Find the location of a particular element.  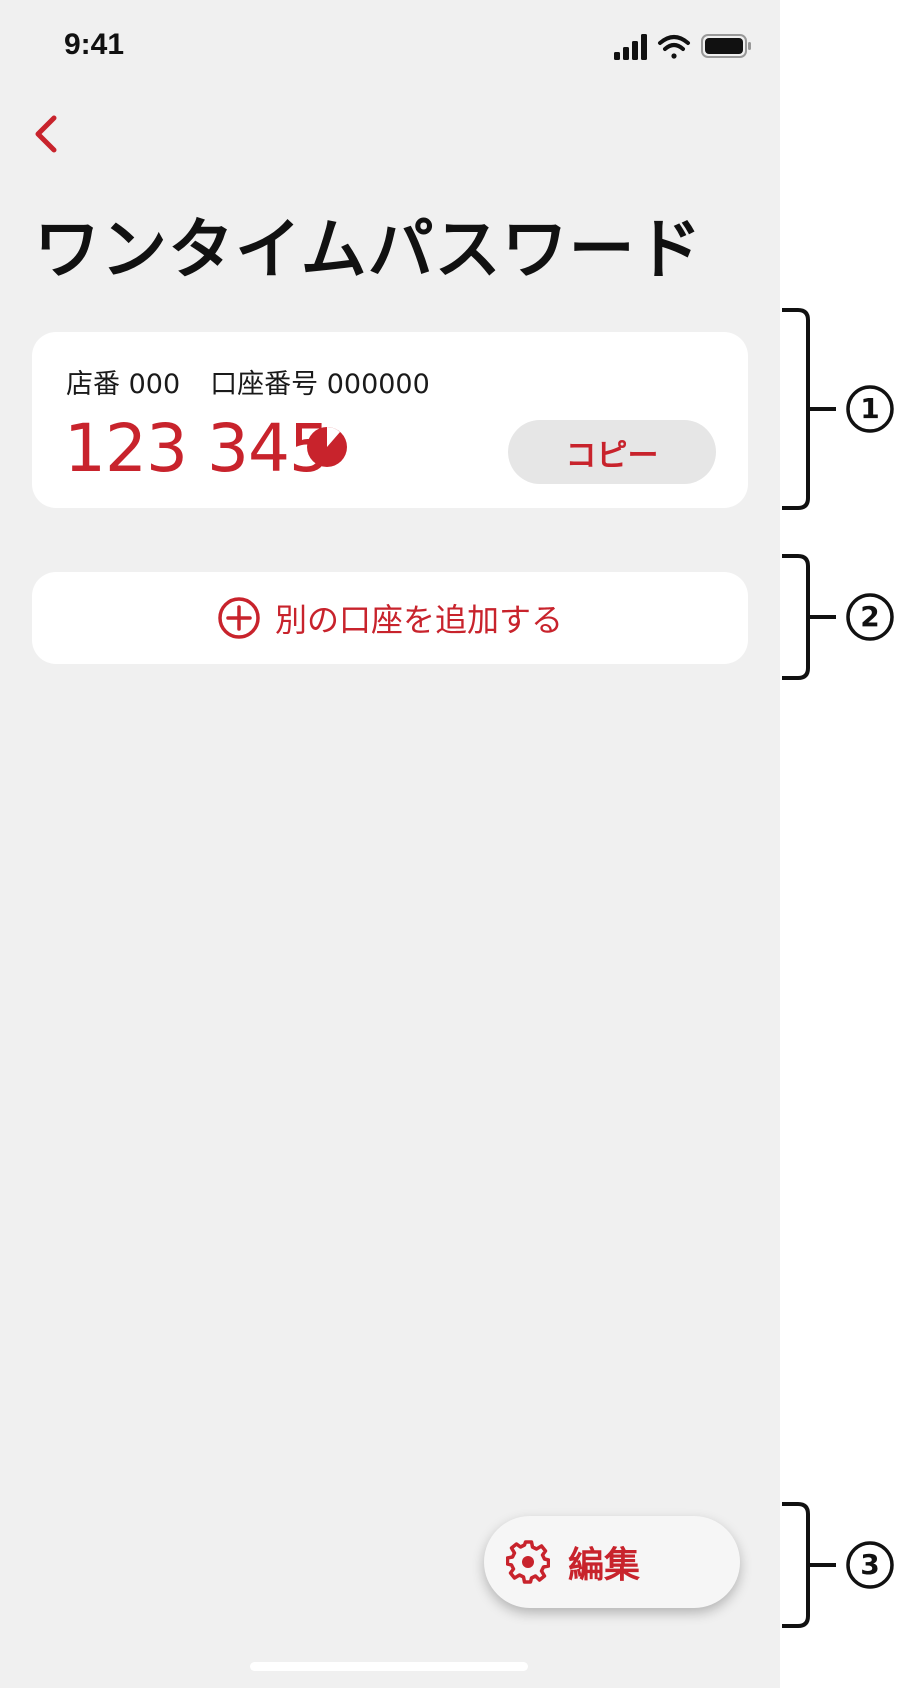

annotation-number-1: 1 is located at coordinates (870, 408).